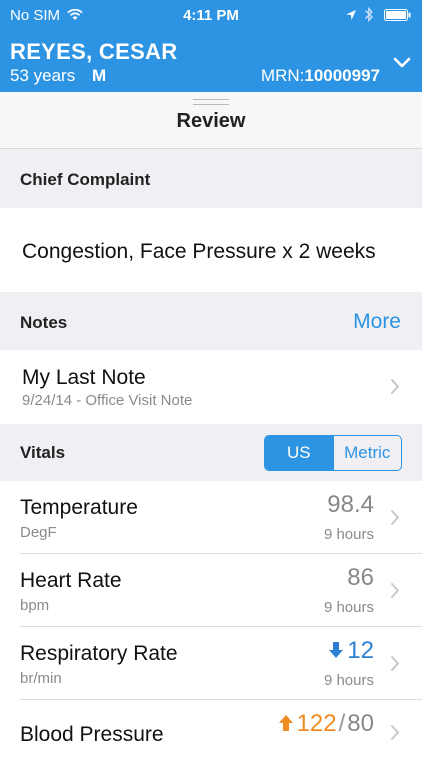 The width and height of the screenshot is (422, 773). What do you see at coordinates (211, 387) in the screenshot?
I see `last-note-row: My Last Note 9/24/14 - Office Visit Note` at bounding box center [211, 387].